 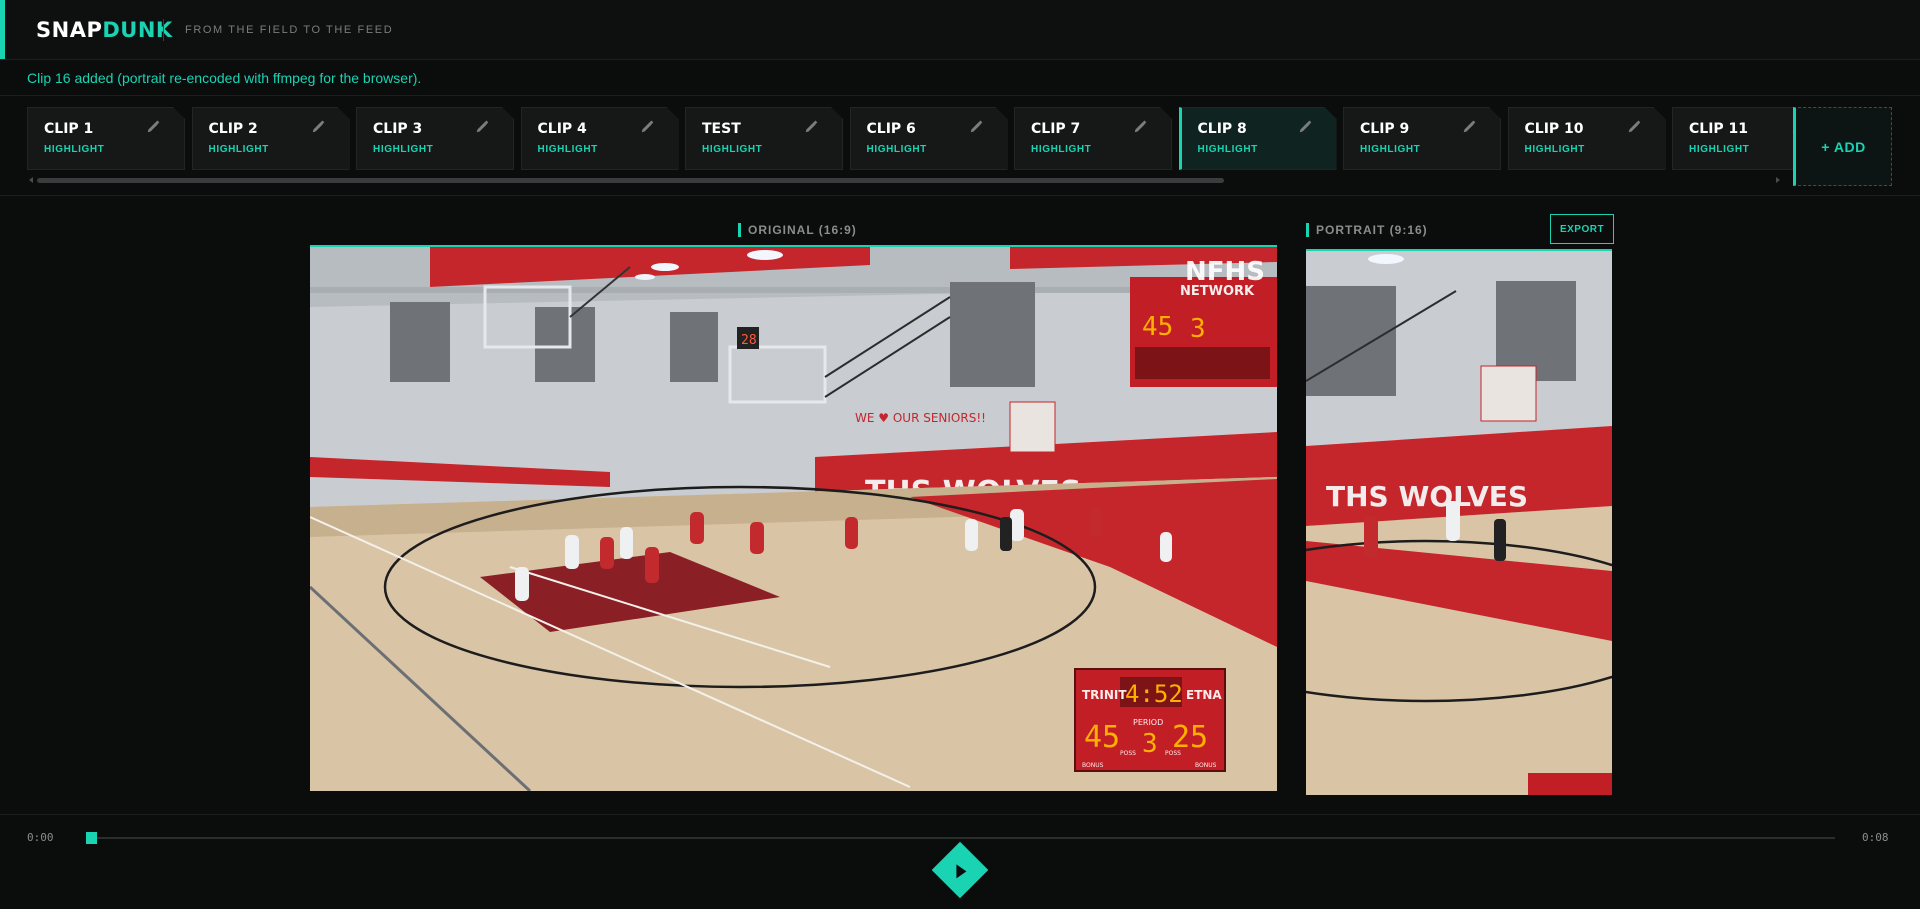 I want to click on clip-title: TEST, so click(x=721, y=129).